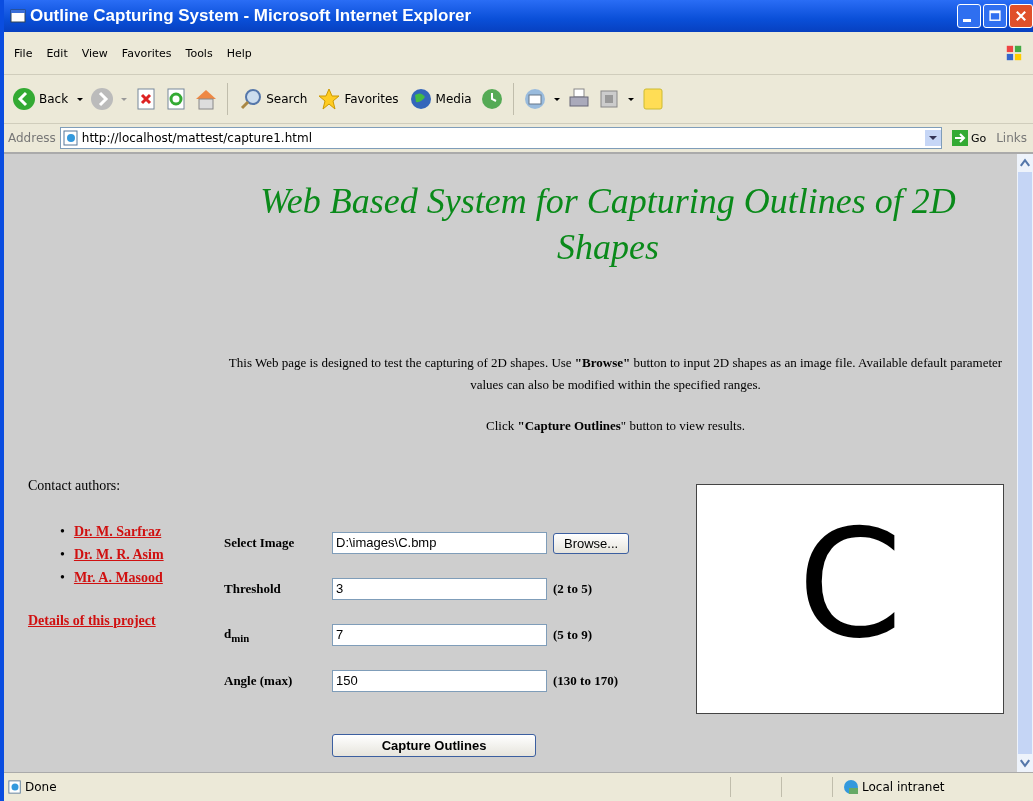 The width and height of the screenshot is (1033, 801). Describe the element at coordinates (434, 745) in the screenshot. I see `capture-outlines-button: Capture Outlines` at that location.